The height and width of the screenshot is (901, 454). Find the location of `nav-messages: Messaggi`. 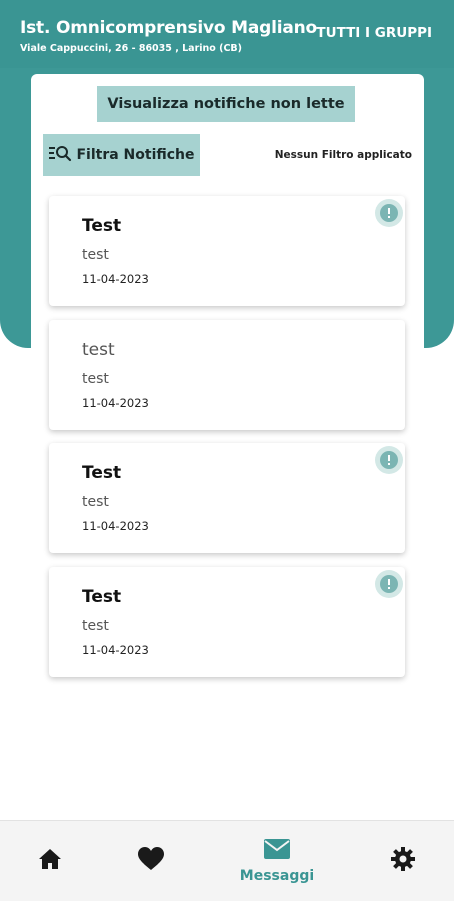

nav-messages: Messaggi is located at coordinates (277, 861).